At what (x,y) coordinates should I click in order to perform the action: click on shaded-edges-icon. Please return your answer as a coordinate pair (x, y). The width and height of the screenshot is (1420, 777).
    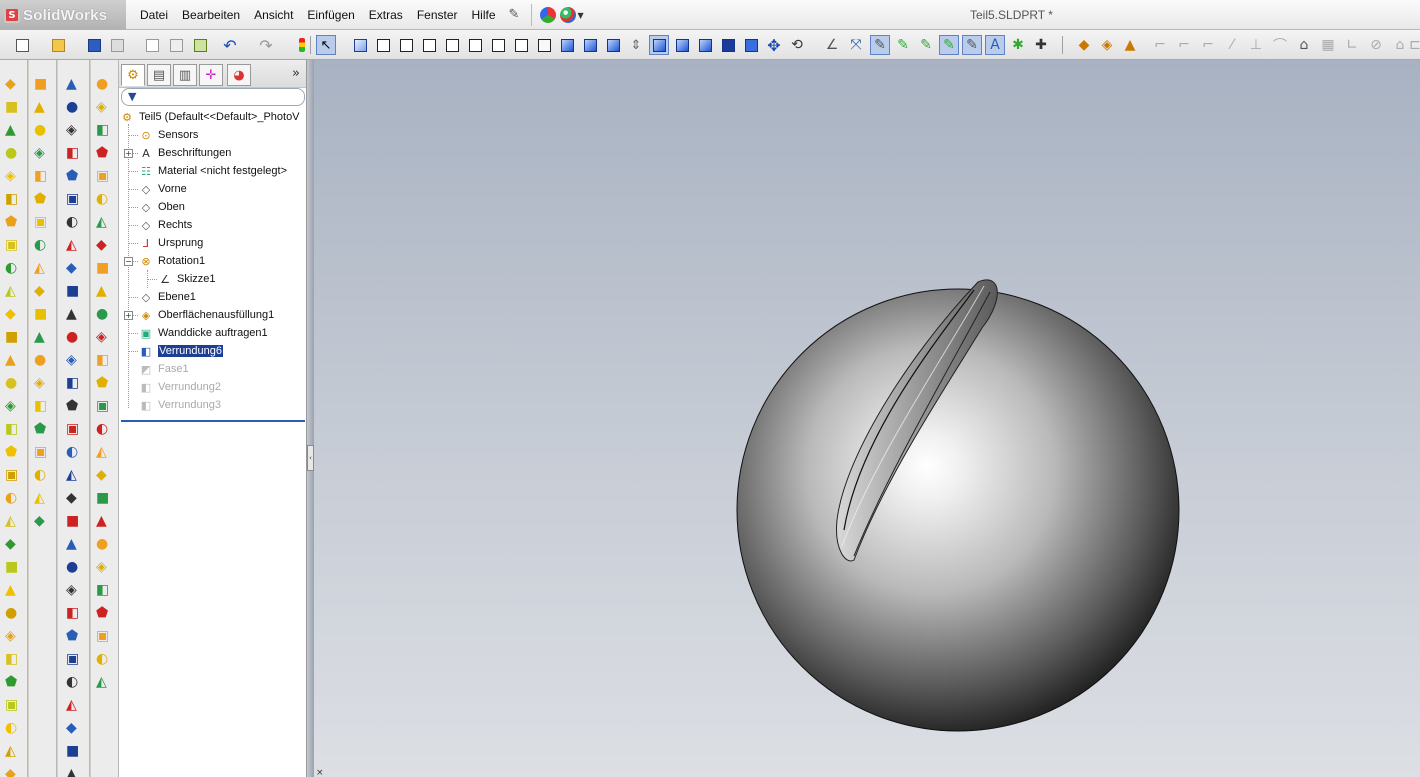
    Looking at the image, I should click on (590, 45).